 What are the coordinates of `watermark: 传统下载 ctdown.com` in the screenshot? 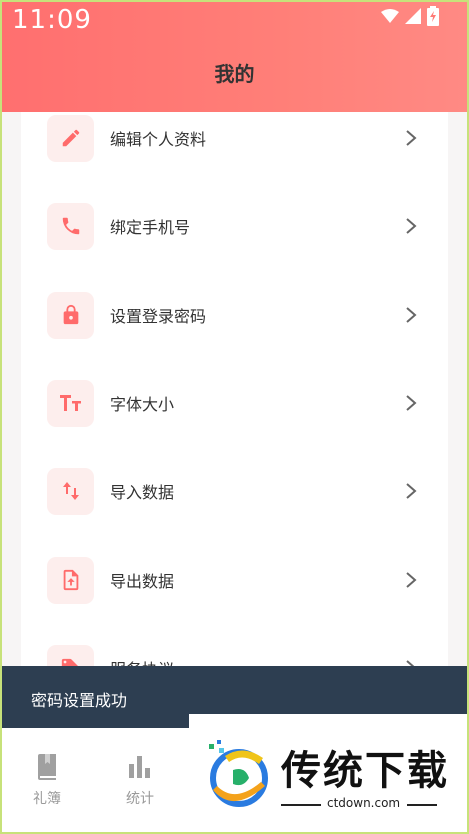 It's located at (329, 774).